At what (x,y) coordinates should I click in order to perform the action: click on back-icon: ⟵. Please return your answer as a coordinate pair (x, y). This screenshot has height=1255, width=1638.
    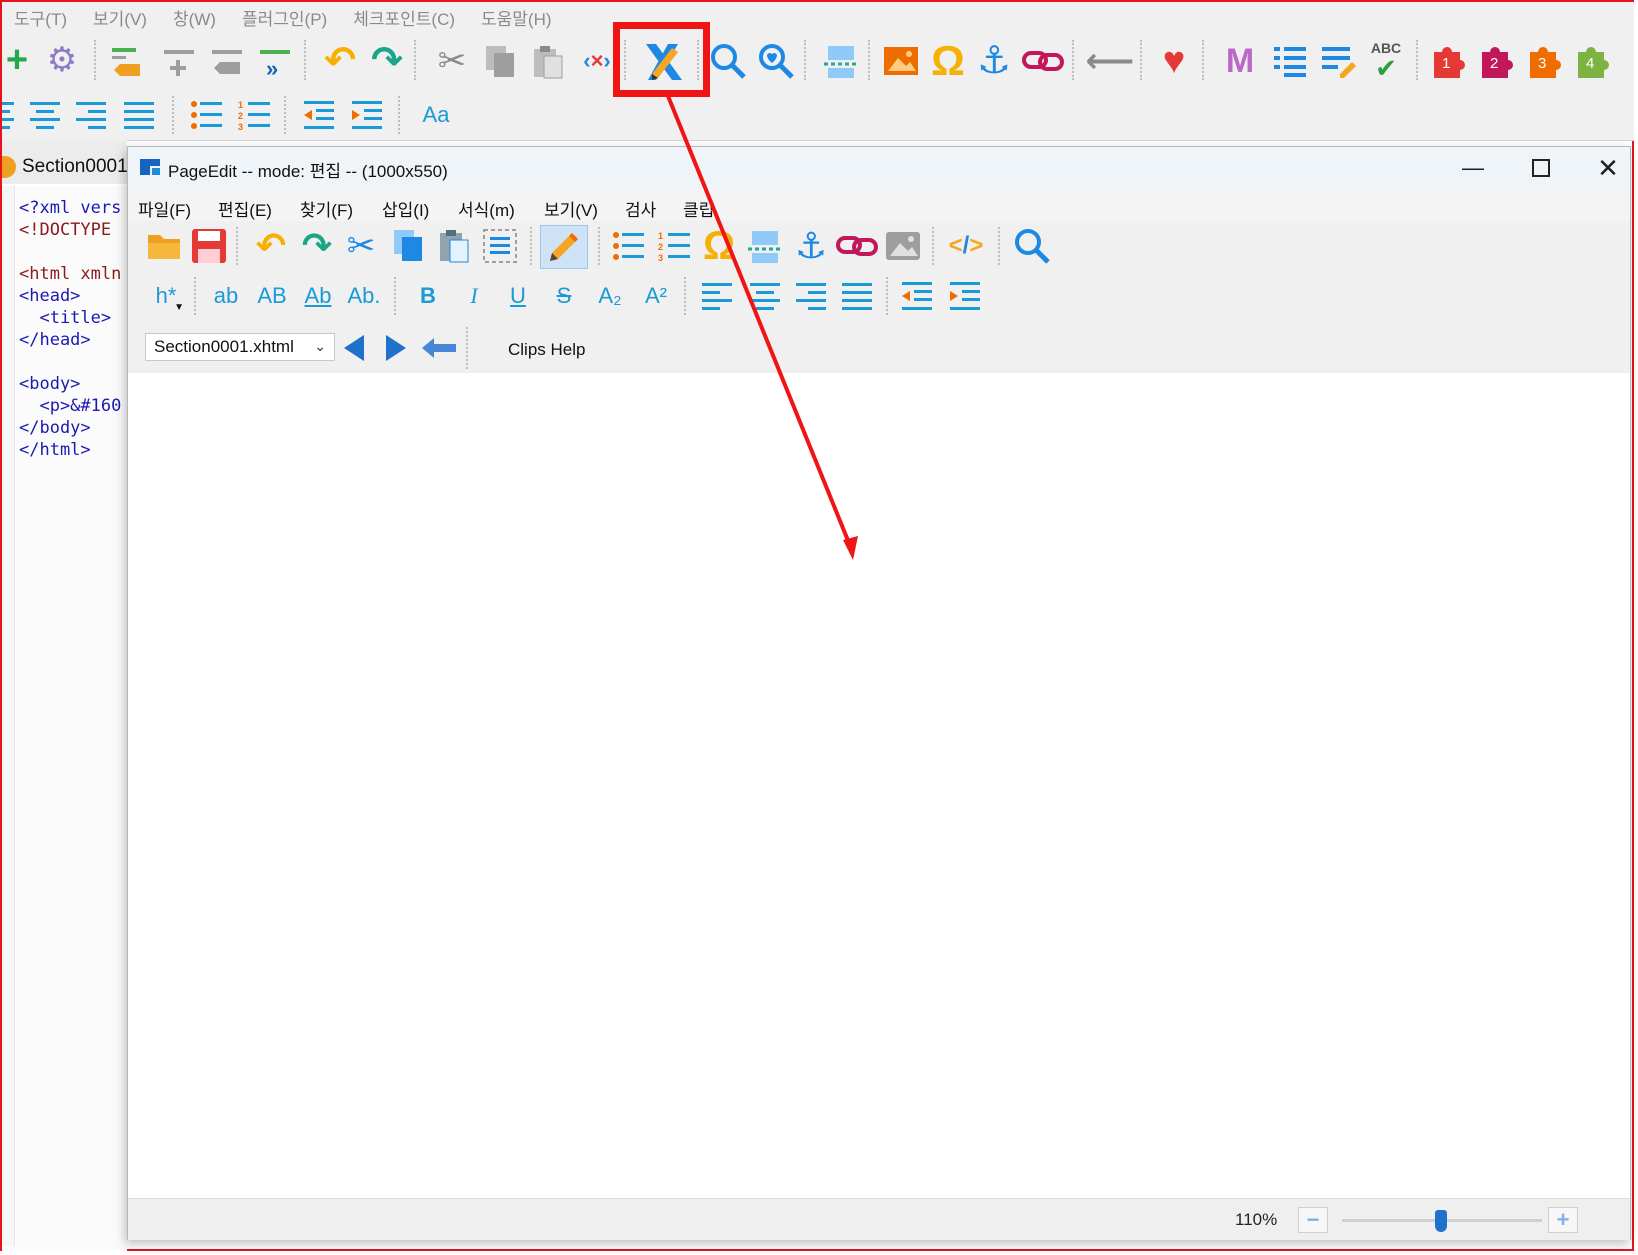
    Looking at the image, I should click on (1110, 61).